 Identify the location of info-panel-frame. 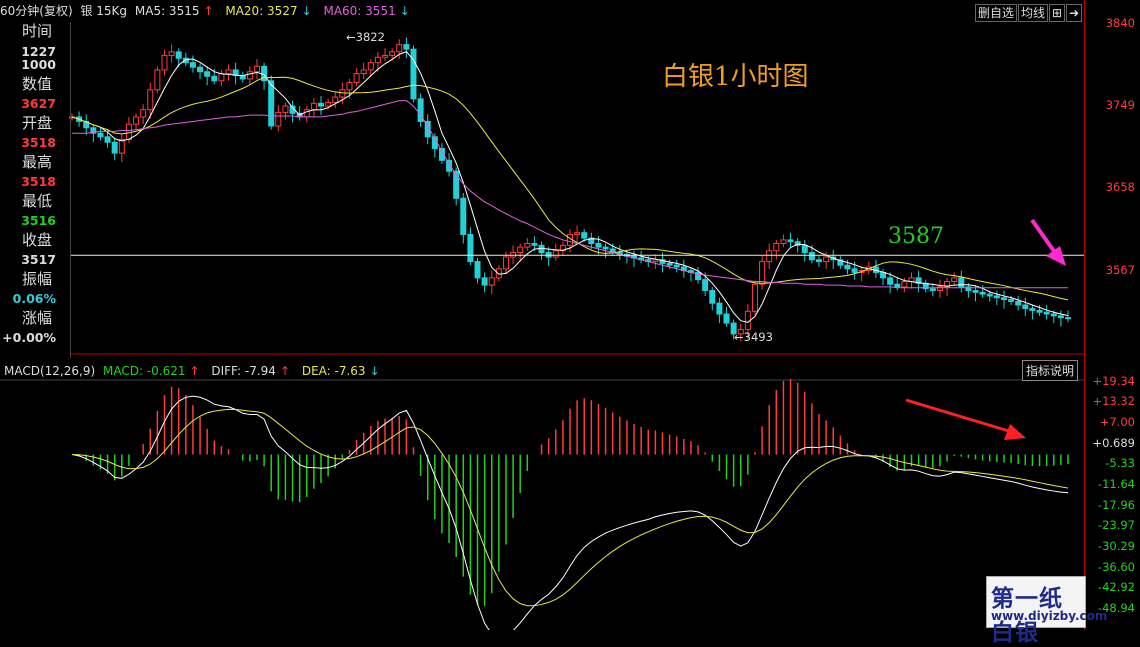
(35, 190).